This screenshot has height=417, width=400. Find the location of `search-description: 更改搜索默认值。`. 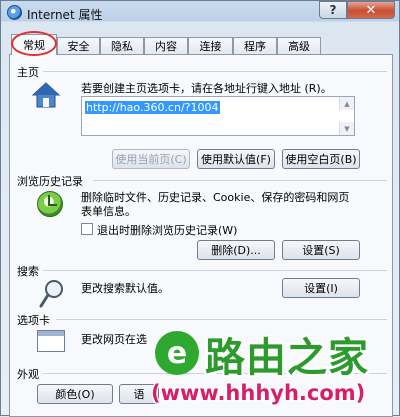

search-description: 更改搜索默认值。 is located at coordinates (125, 288).